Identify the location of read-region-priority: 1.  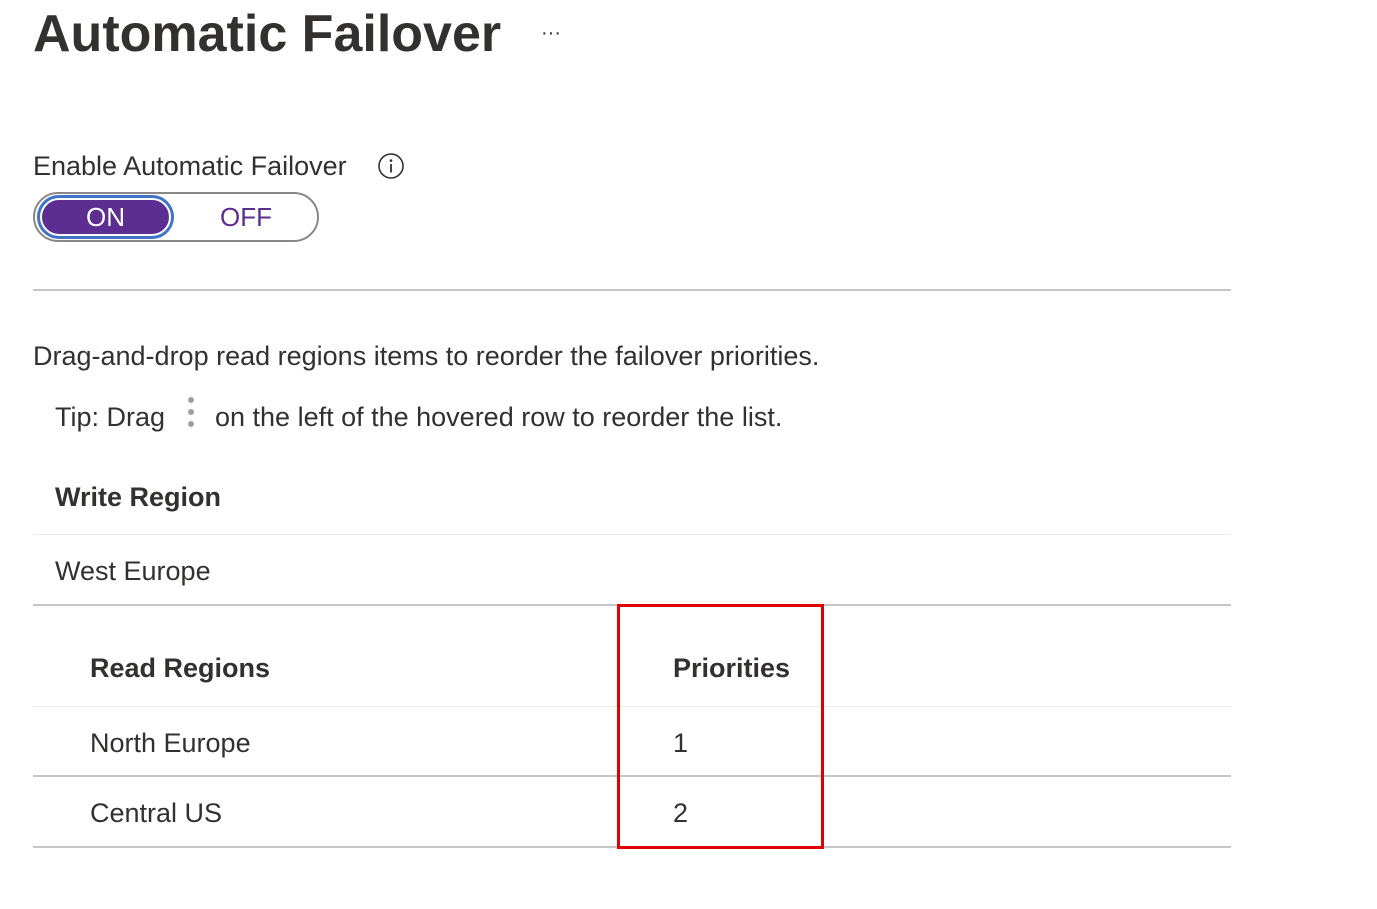
(681, 743).